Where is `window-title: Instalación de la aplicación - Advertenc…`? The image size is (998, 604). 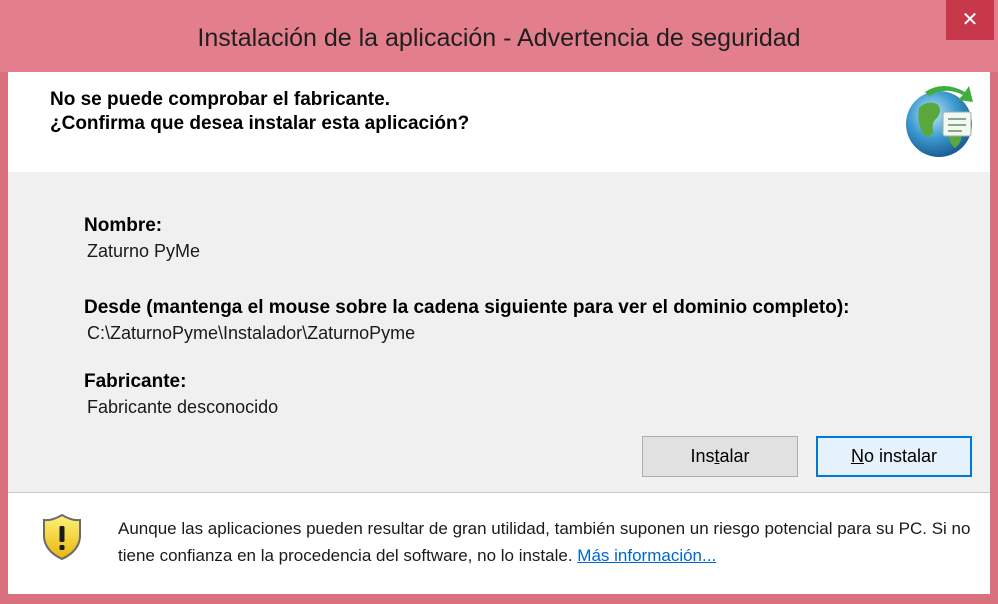
window-title: Instalación de la aplicación - Advertenc… is located at coordinates (499, 38).